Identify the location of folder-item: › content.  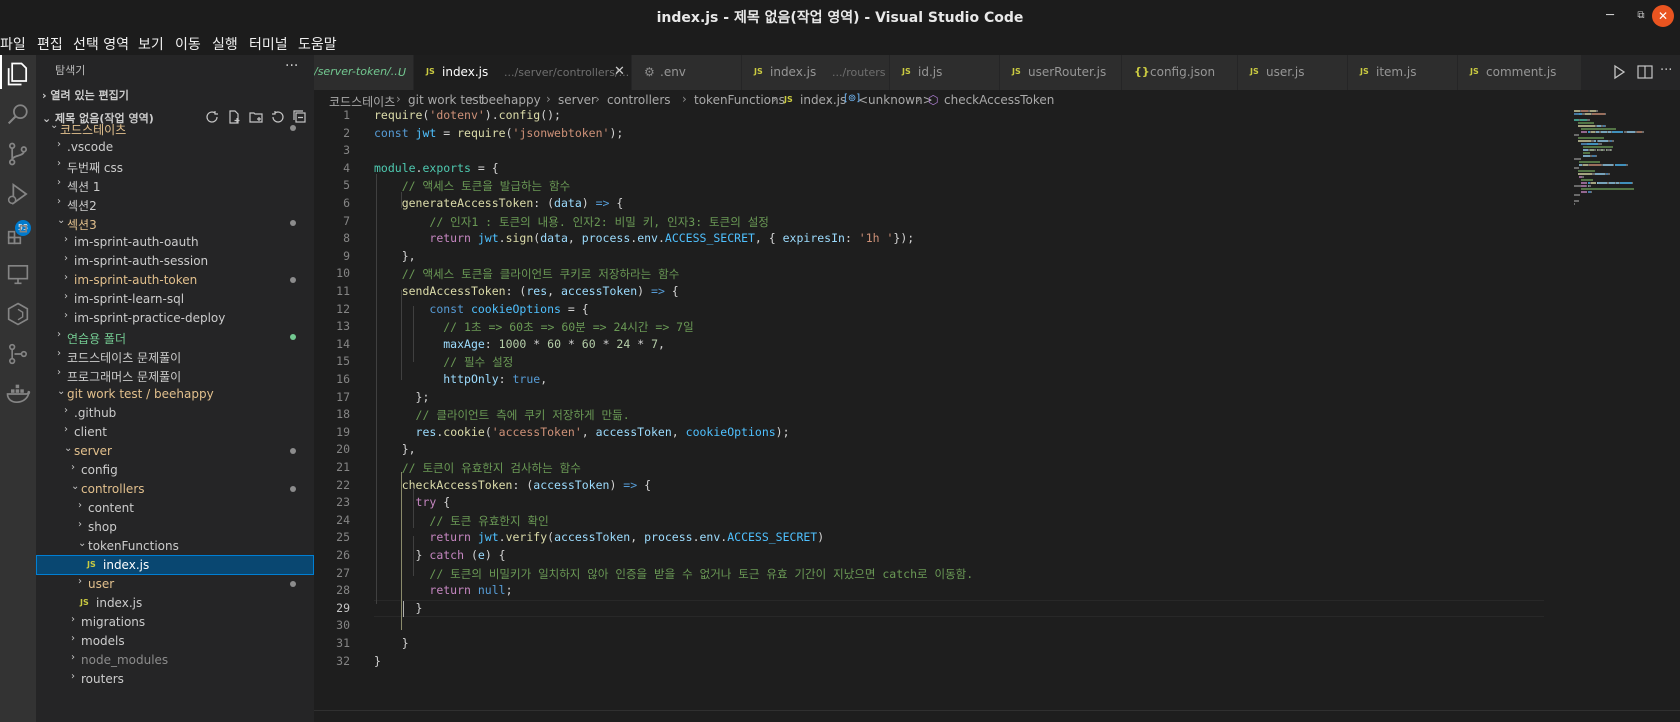
(175, 508).